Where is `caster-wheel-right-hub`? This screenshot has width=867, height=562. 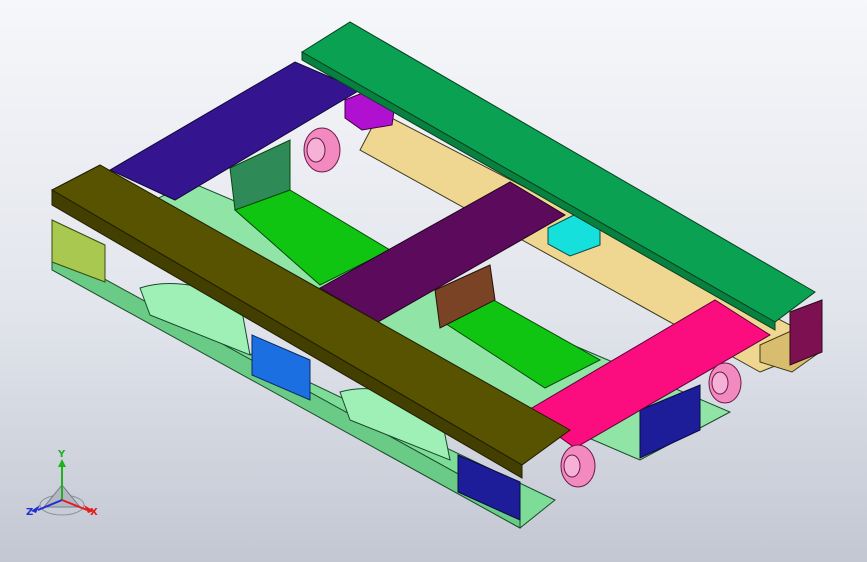 caster-wheel-right-hub is located at coordinates (720, 383).